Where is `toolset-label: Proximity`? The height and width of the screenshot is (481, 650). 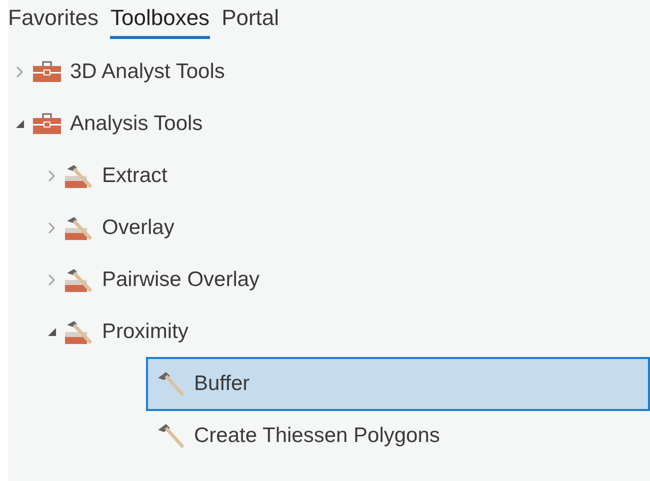 toolset-label: Proximity is located at coordinates (145, 332).